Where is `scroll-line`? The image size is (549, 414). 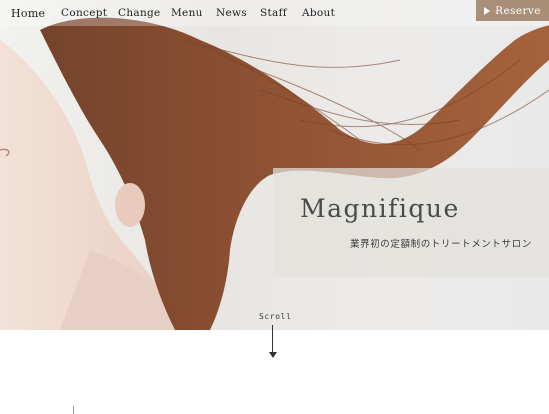 scroll-line is located at coordinates (272, 340).